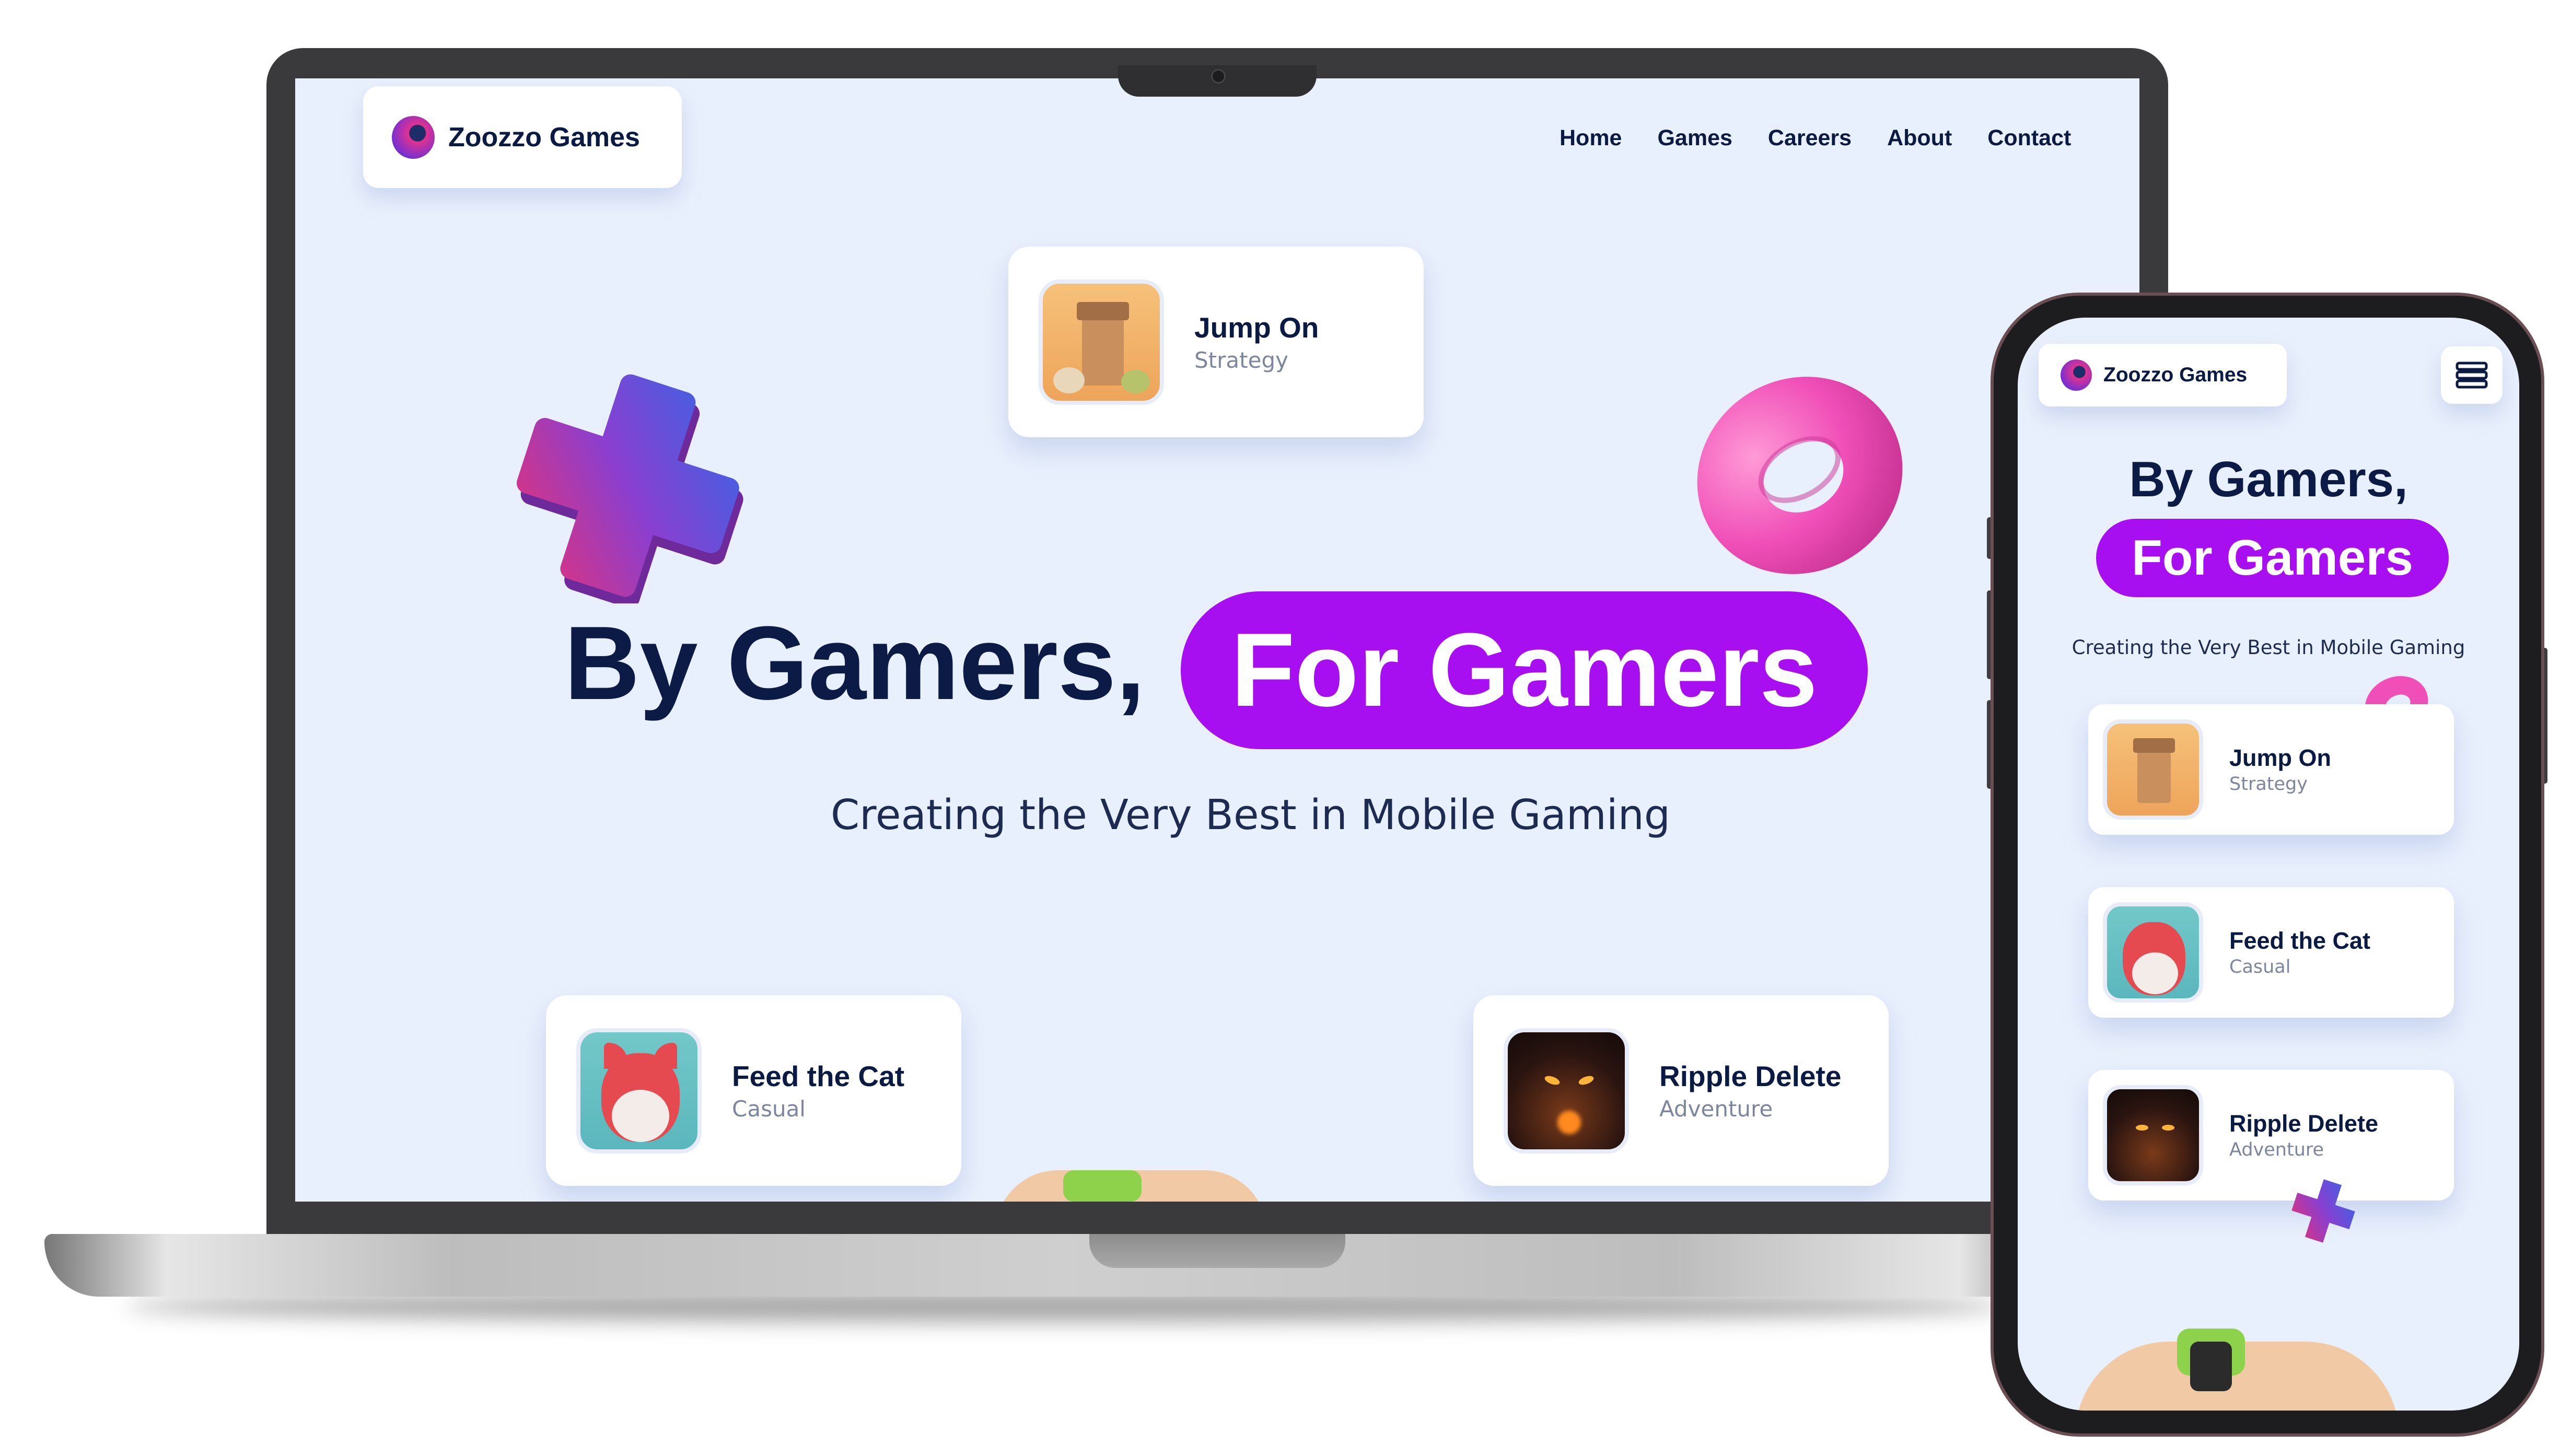 Image resolution: width=2560 pixels, height=1456 pixels. I want to click on menu-icon, so click(2472, 376).